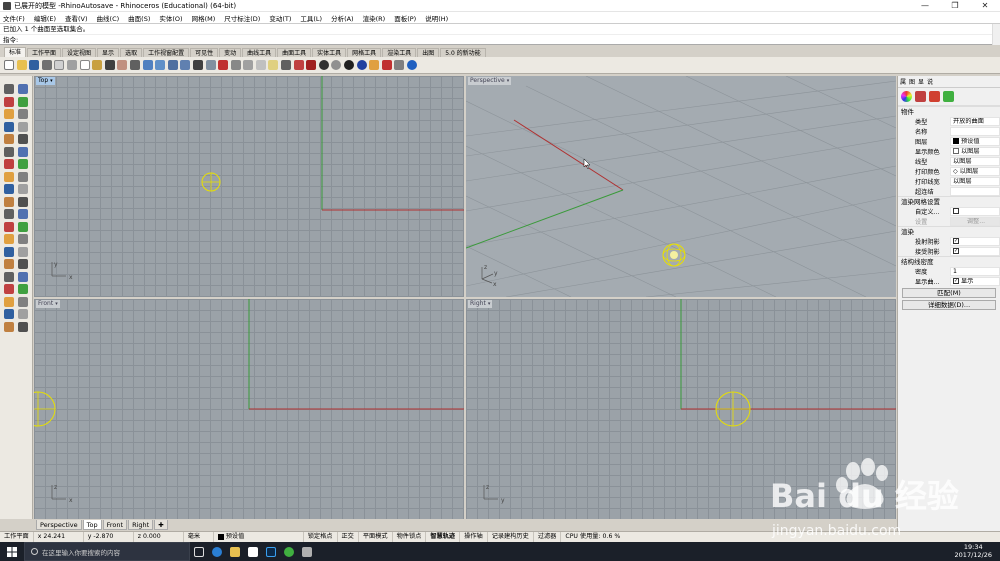  Describe the element at coordinates (9, 151) in the screenshot. I see `box-tool-icon` at that location.